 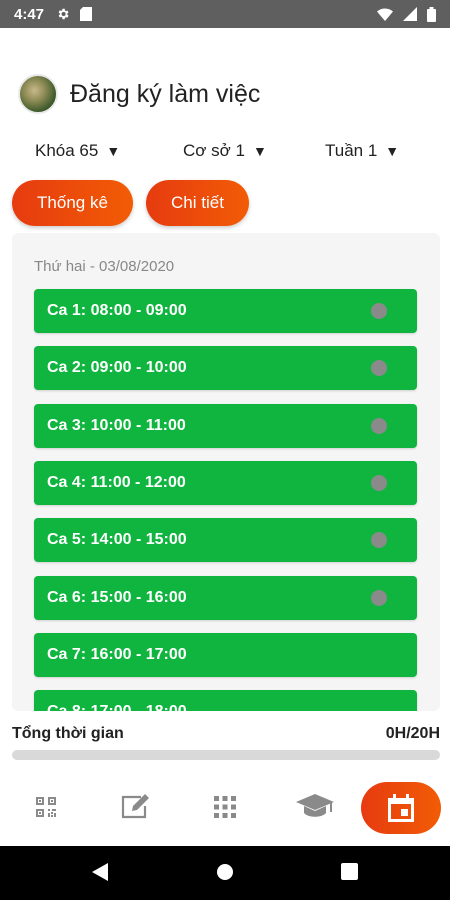 I want to click on settings-icon, so click(x=63, y=14).